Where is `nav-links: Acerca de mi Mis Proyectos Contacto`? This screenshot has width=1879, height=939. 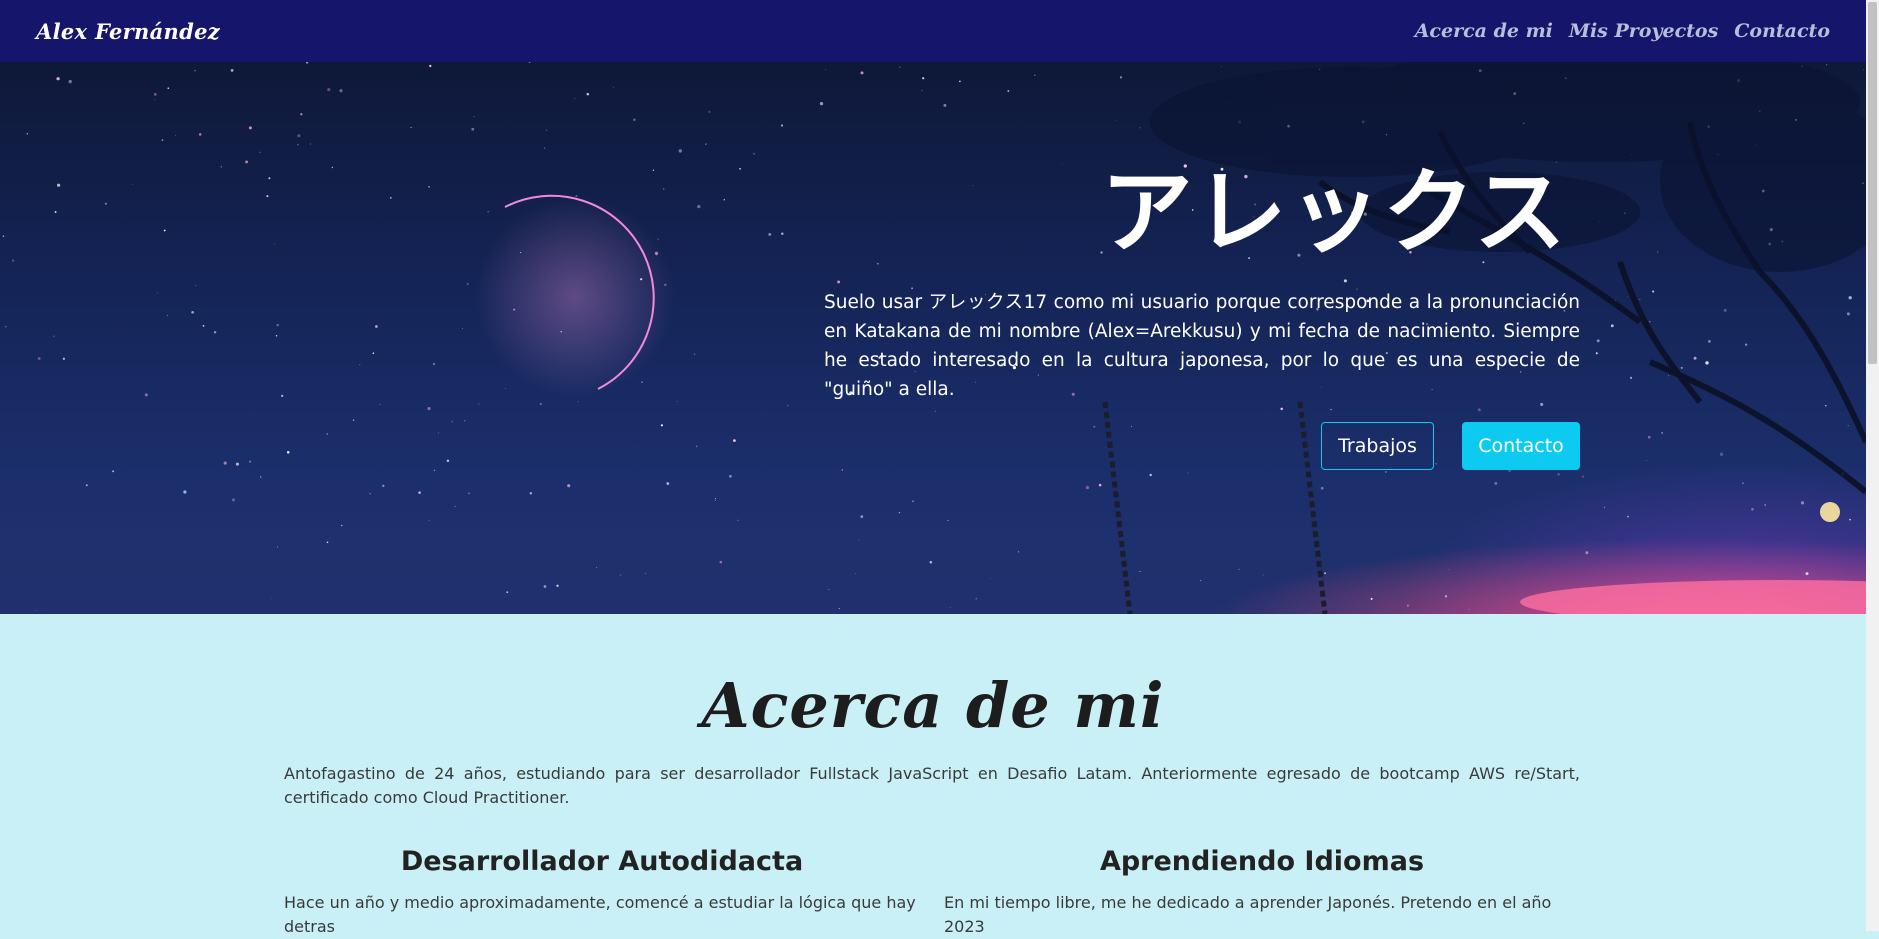
nav-links: Acerca de mi Mis Proyectos Contacto is located at coordinates (1622, 31).